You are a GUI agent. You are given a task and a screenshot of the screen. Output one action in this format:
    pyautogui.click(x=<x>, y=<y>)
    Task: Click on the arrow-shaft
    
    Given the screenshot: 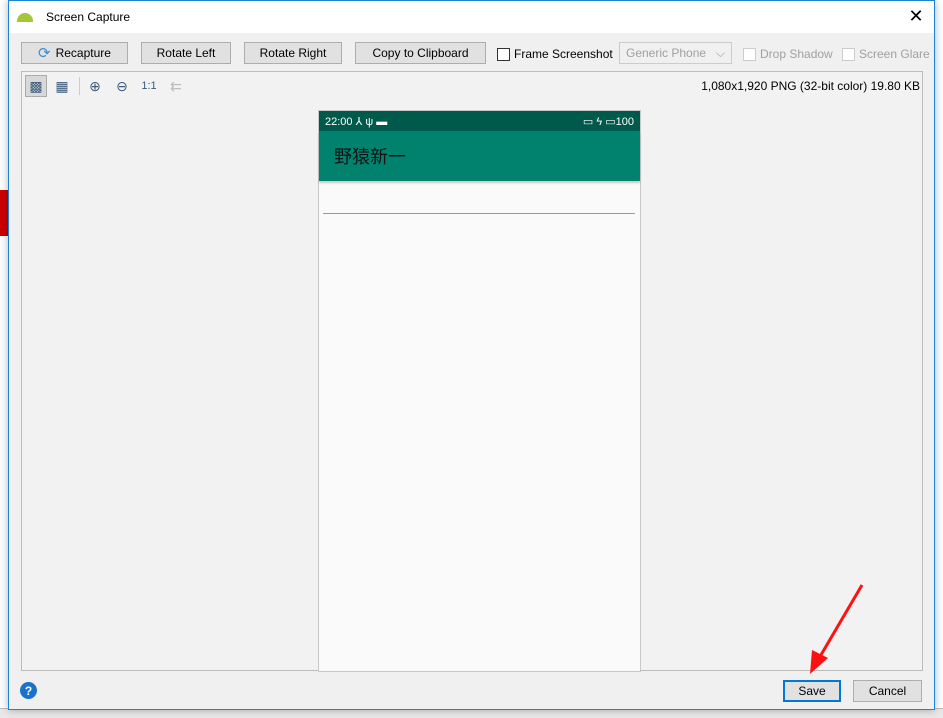 What is the action you would take?
    pyautogui.click(x=840, y=622)
    